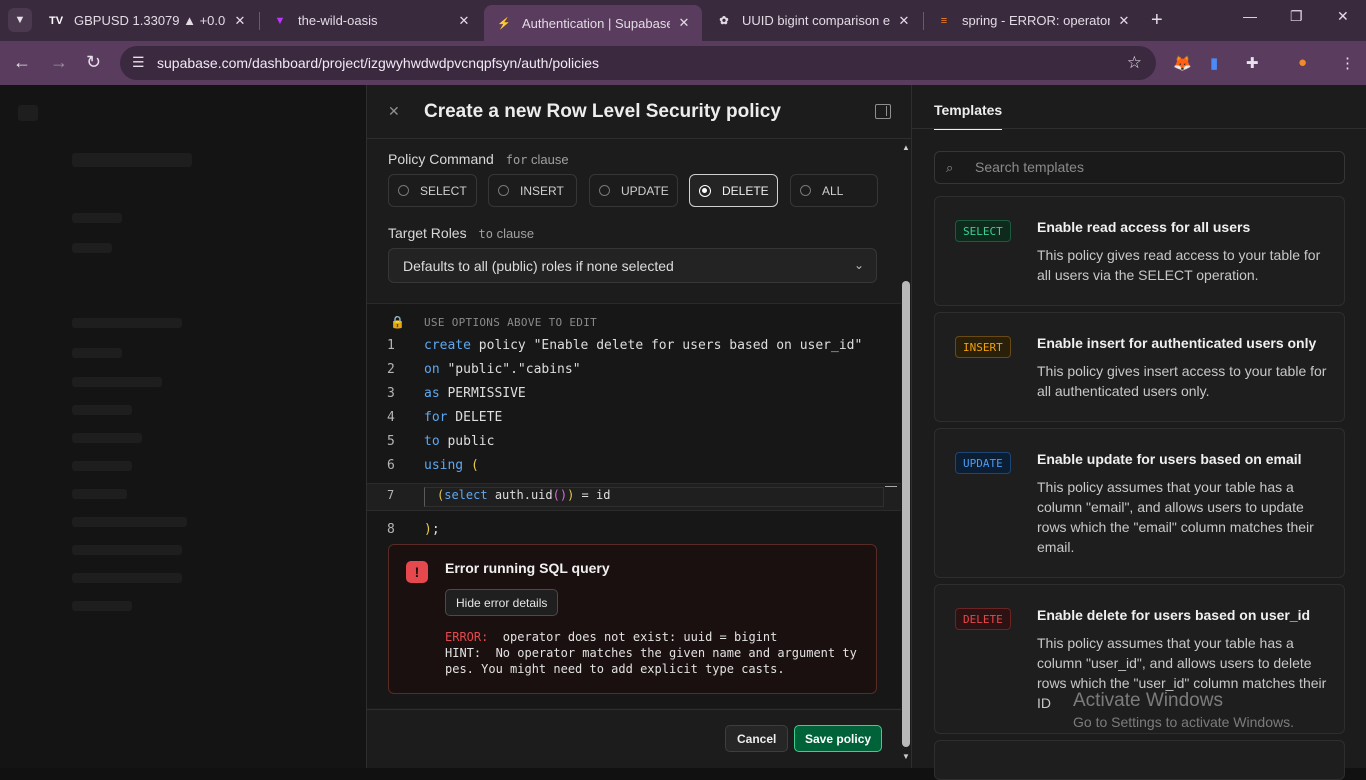 This screenshot has width=1366, height=780. Describe the element at coordinates (634, 738) in the screenshot. I see `panel-footer: Cancel Save policy` at that location.